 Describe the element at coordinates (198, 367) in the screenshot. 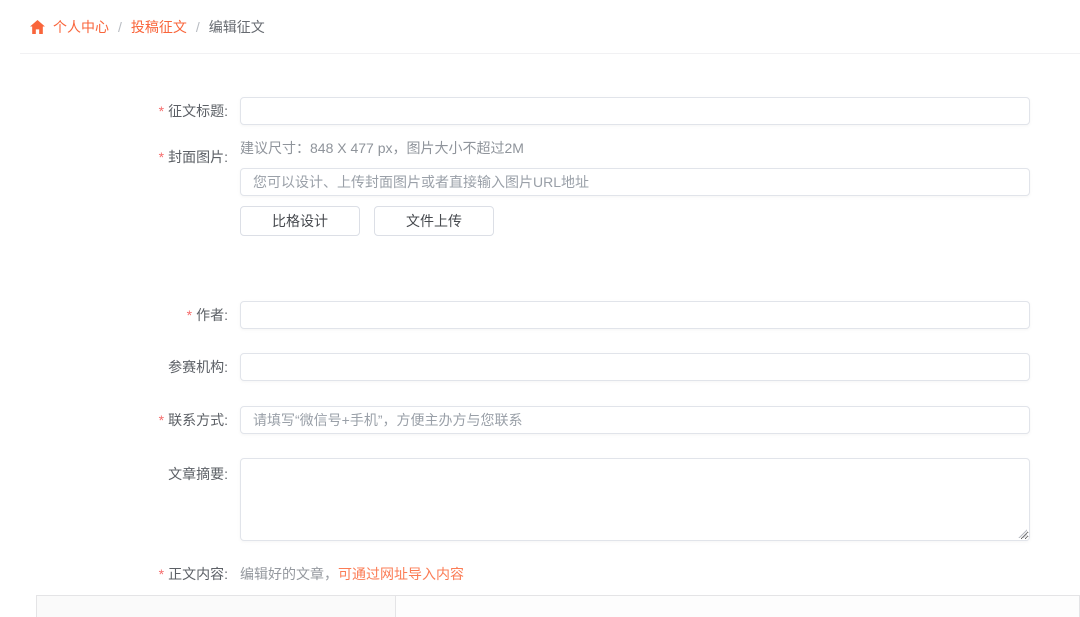

I see `organization-label: 参赛机构:` at that location.